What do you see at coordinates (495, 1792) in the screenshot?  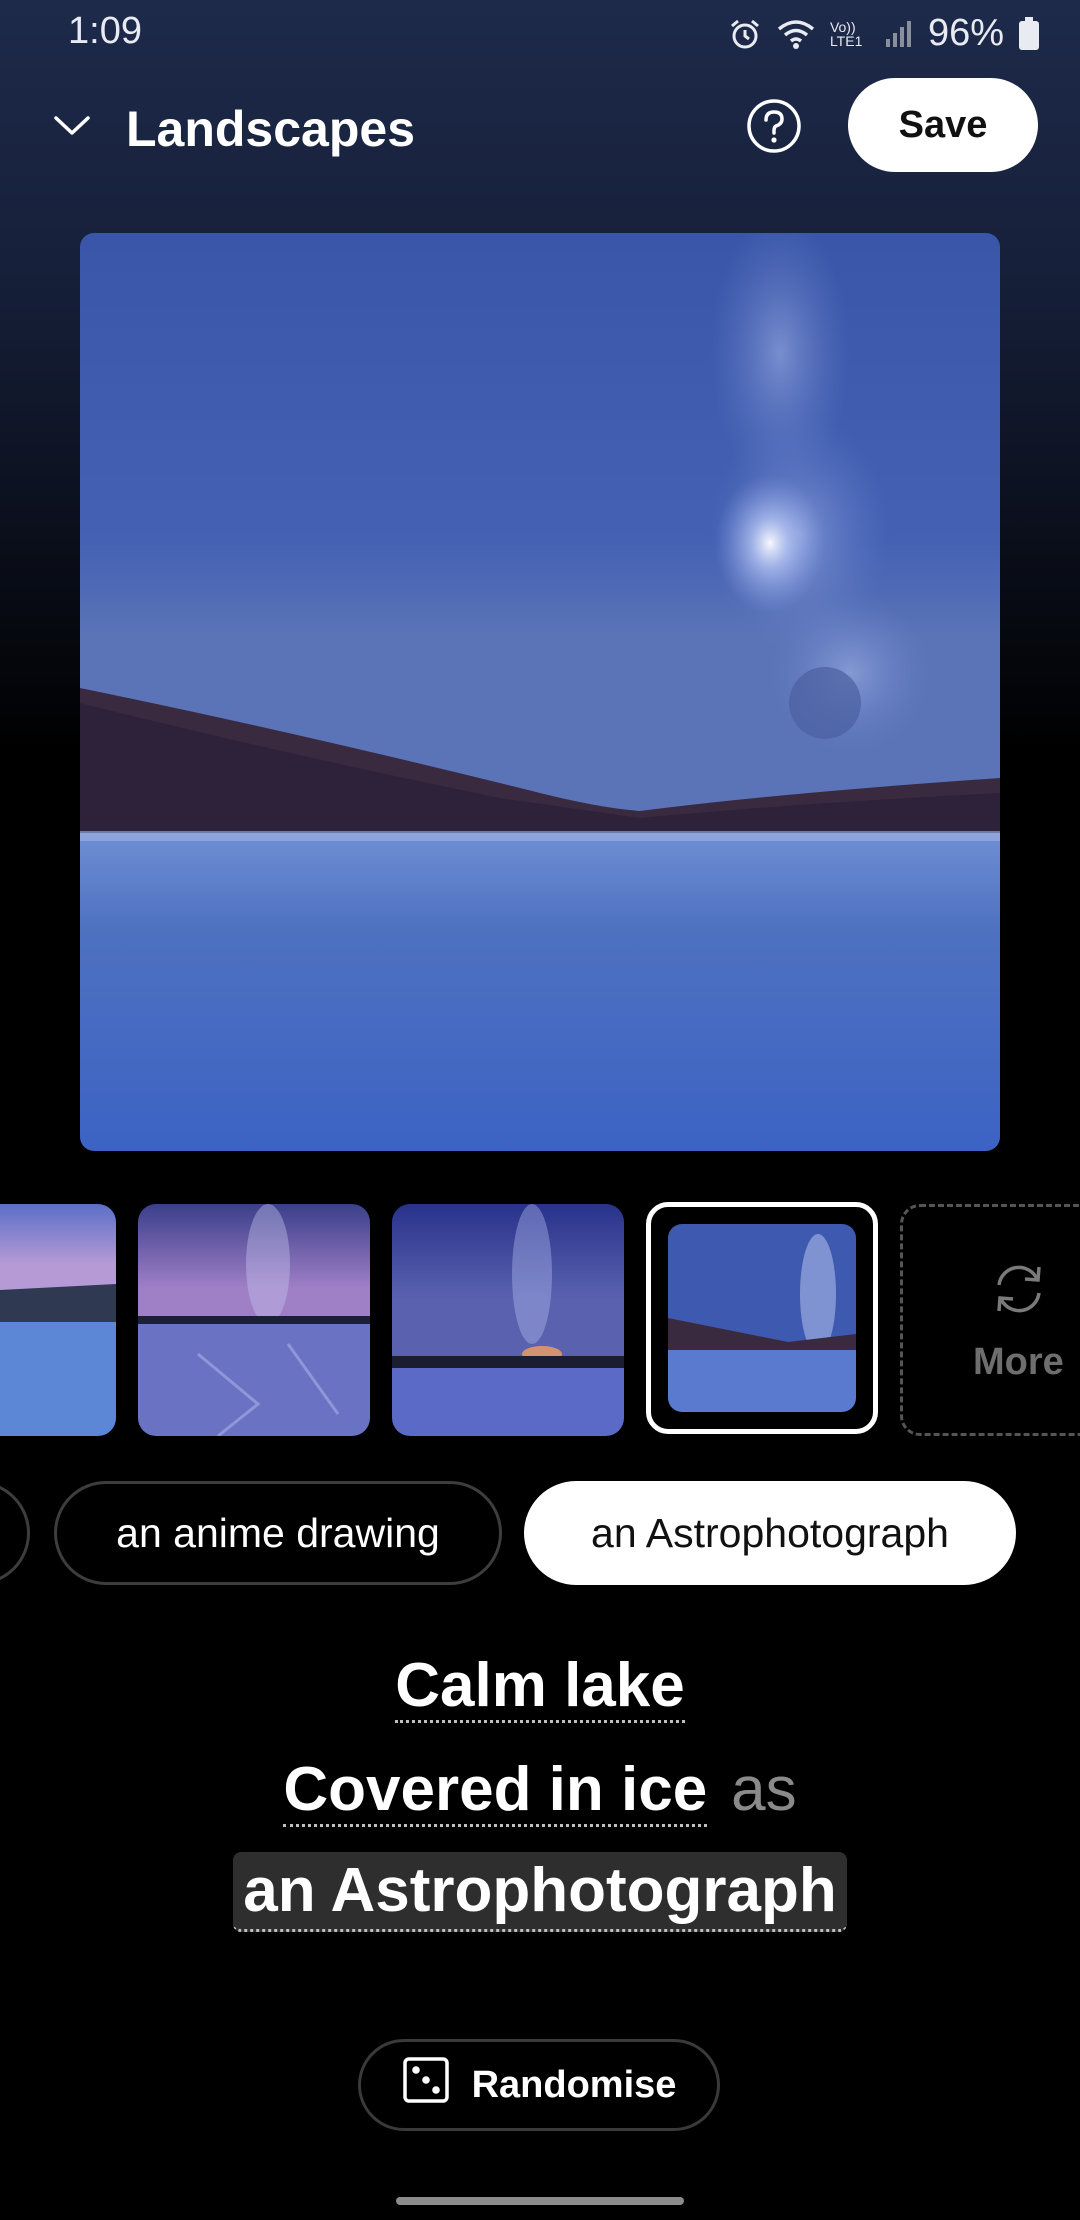 I see `prompt-modifier: Covered in ice` at bounding box center [495, 1792].